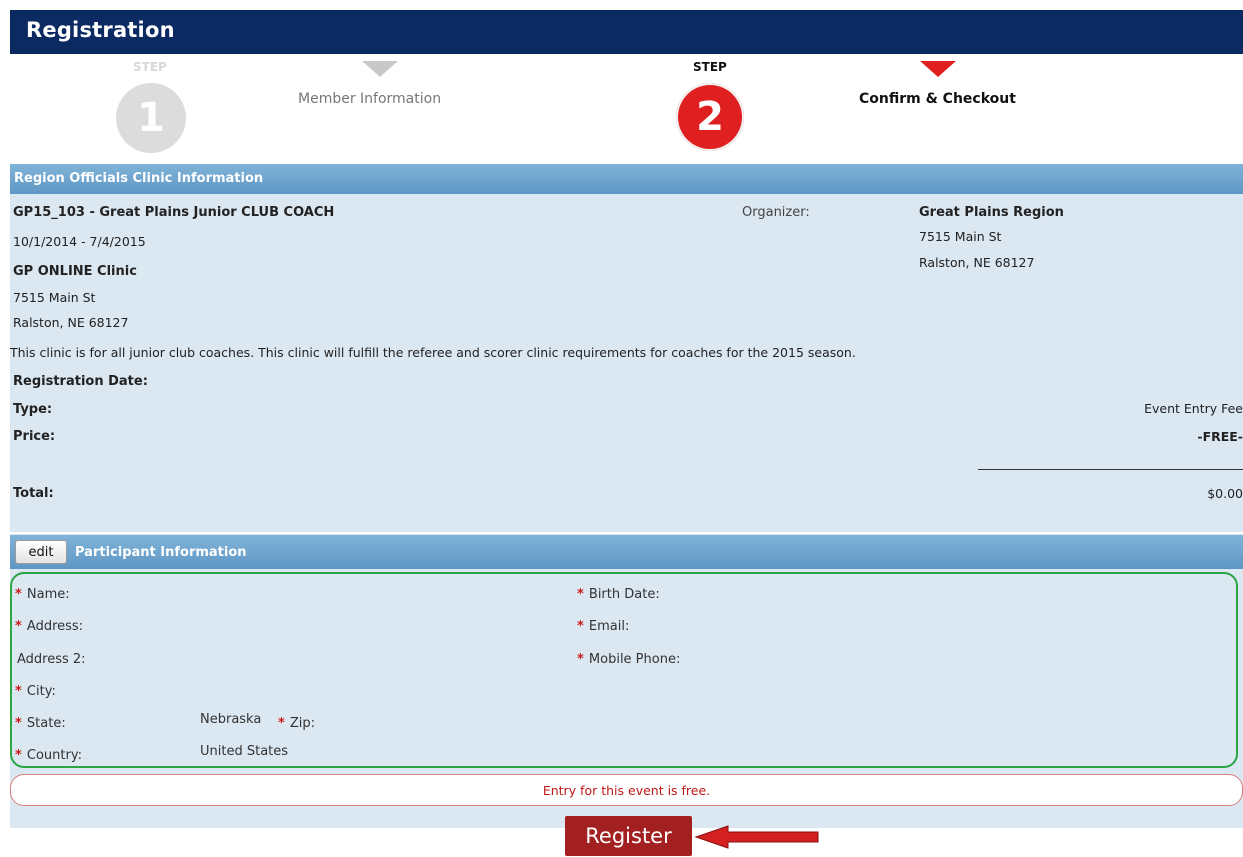 The image size is (1243, 857). Describe the element at coordinates (54, 755) in the screenshot. I see `field-country-label: Country:` at that location.